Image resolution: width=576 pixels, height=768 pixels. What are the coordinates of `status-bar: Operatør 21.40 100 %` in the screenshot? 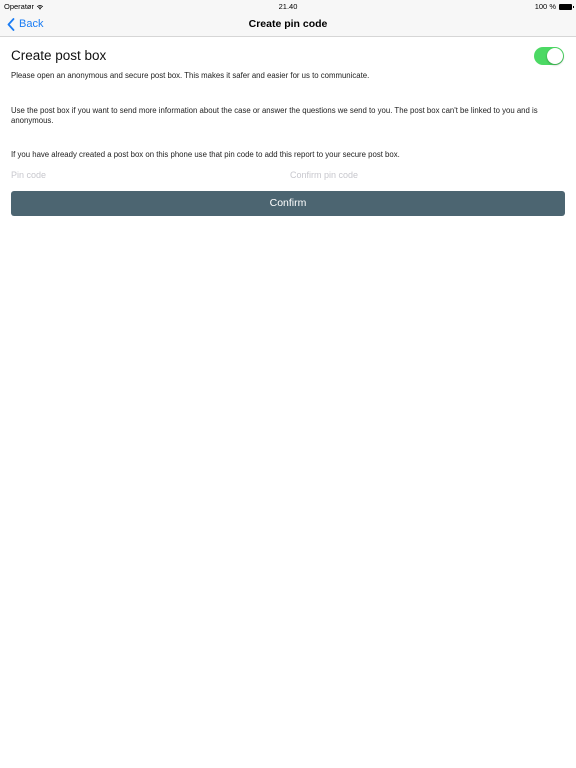 It's located at (288, 6).